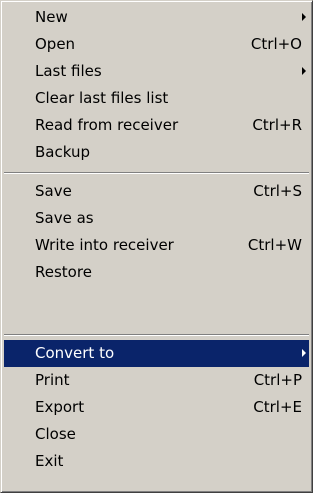  What do you see at coordinates (156, 434) in the screenshot?
I see `menu-item-close: Close` at bounding box center [156, 434].